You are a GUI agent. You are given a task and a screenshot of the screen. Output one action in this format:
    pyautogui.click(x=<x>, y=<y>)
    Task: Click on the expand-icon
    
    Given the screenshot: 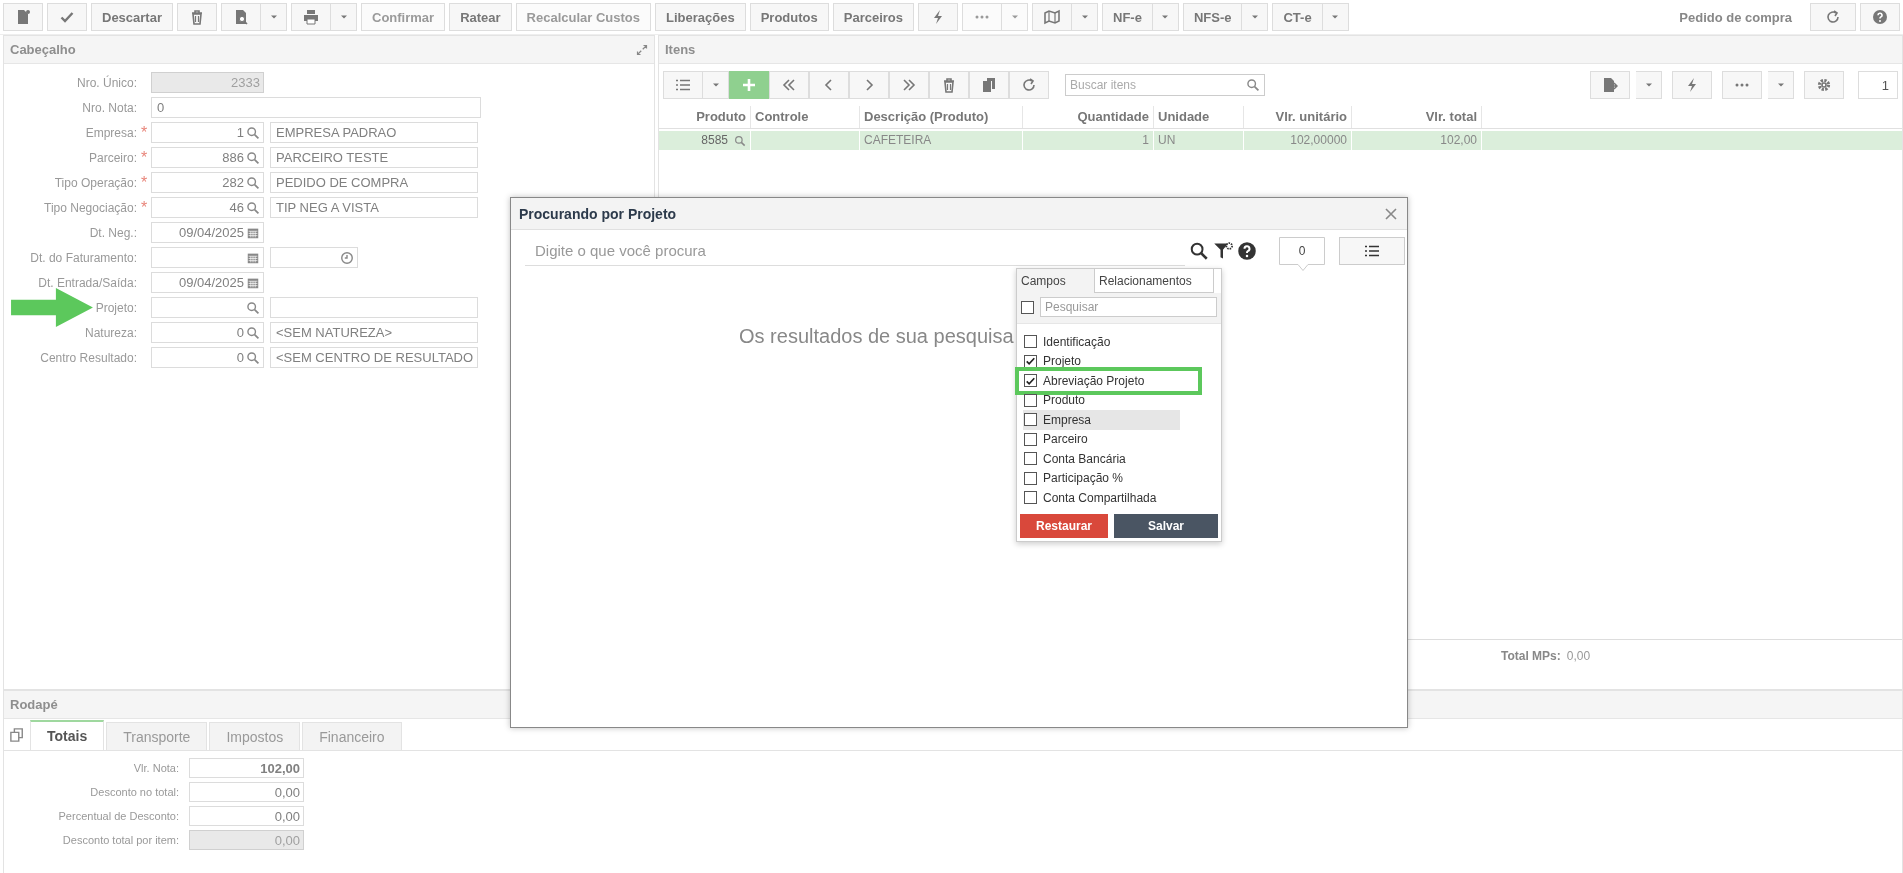 What is the action you would take?
    pyautogui.click(x=642, y=49)
    